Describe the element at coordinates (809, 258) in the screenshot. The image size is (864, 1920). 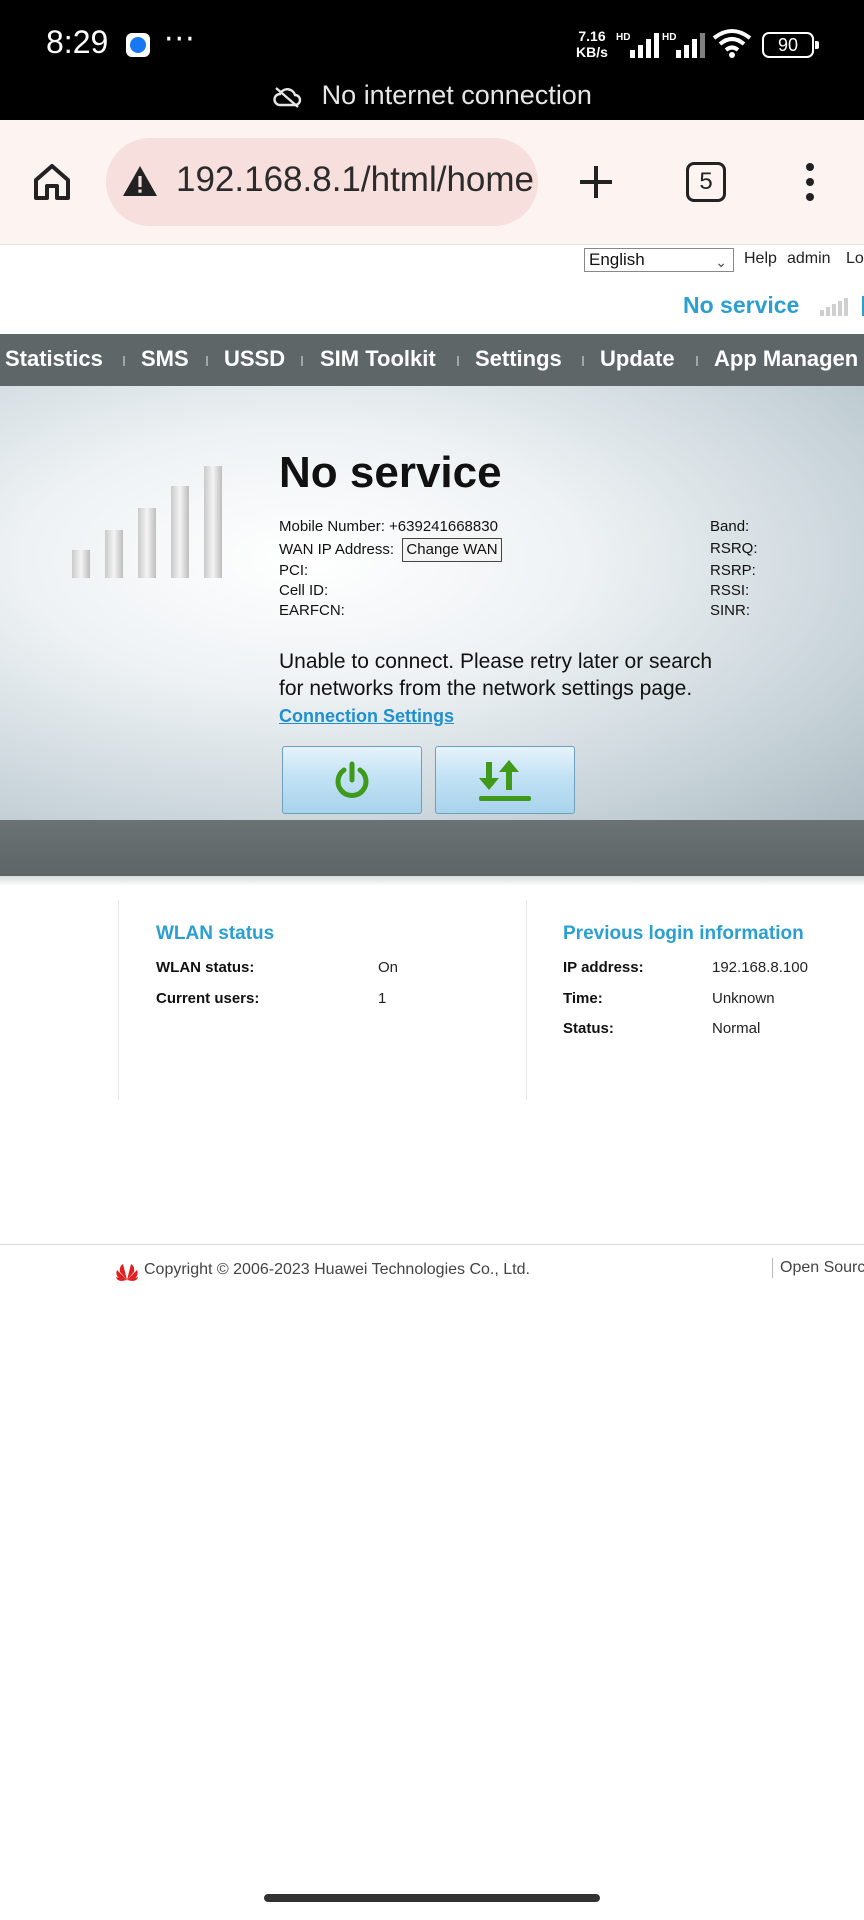
I see `username: admin` at that location.